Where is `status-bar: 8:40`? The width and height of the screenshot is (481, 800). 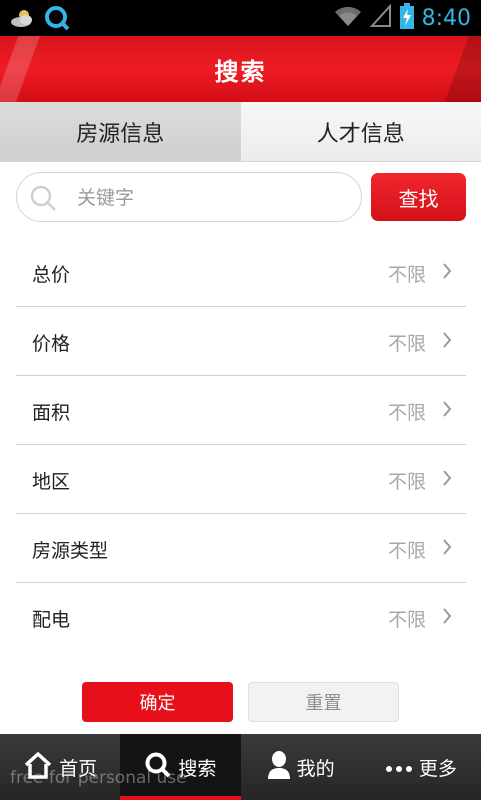 status-bar: 8:40 is located at coordinates (240, 18).